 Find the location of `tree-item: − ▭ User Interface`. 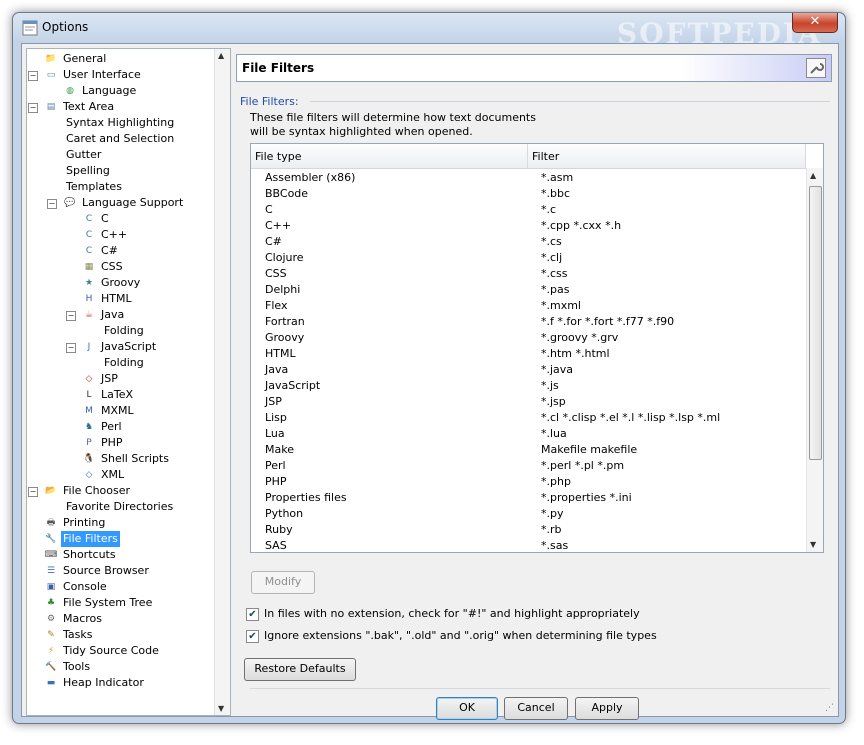

tree-item: − ▭ User Interface is located at coordinates (119, 75).